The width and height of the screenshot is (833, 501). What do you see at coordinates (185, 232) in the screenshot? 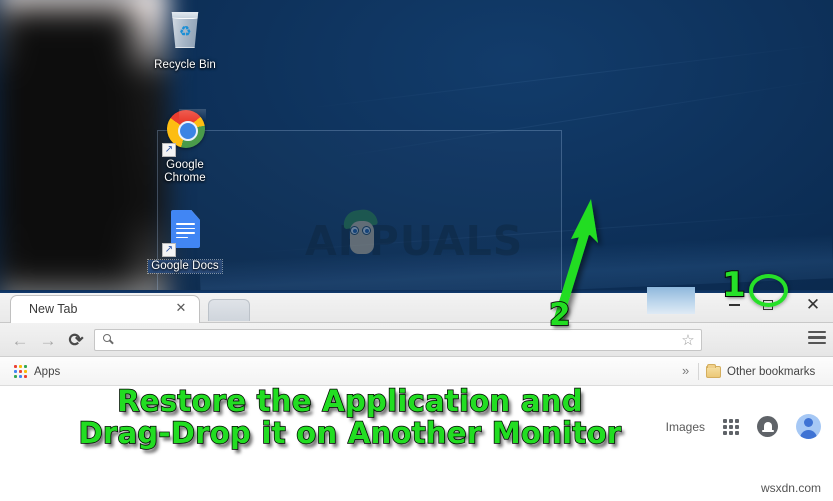
I see `google-docs-icon: ↗` at bounding box center [185, 232].